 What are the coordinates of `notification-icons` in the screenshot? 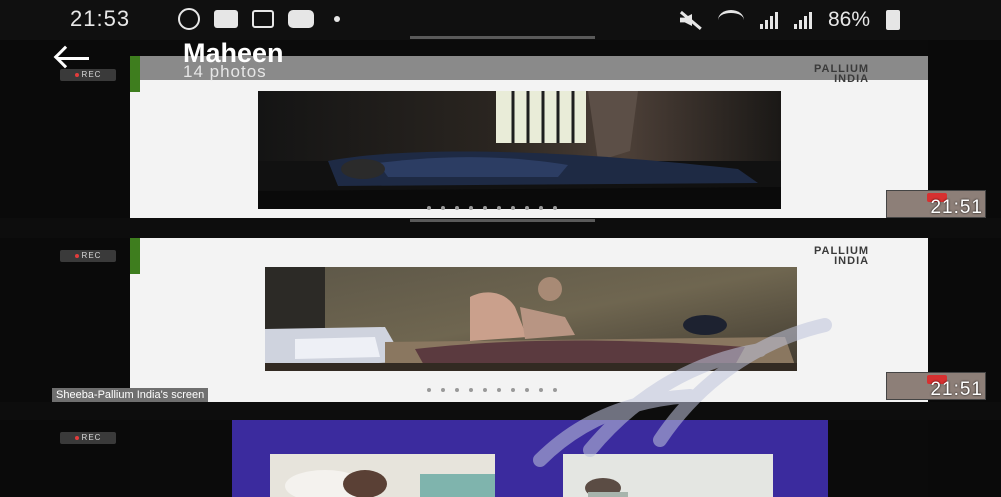 It's located at (259, 19).